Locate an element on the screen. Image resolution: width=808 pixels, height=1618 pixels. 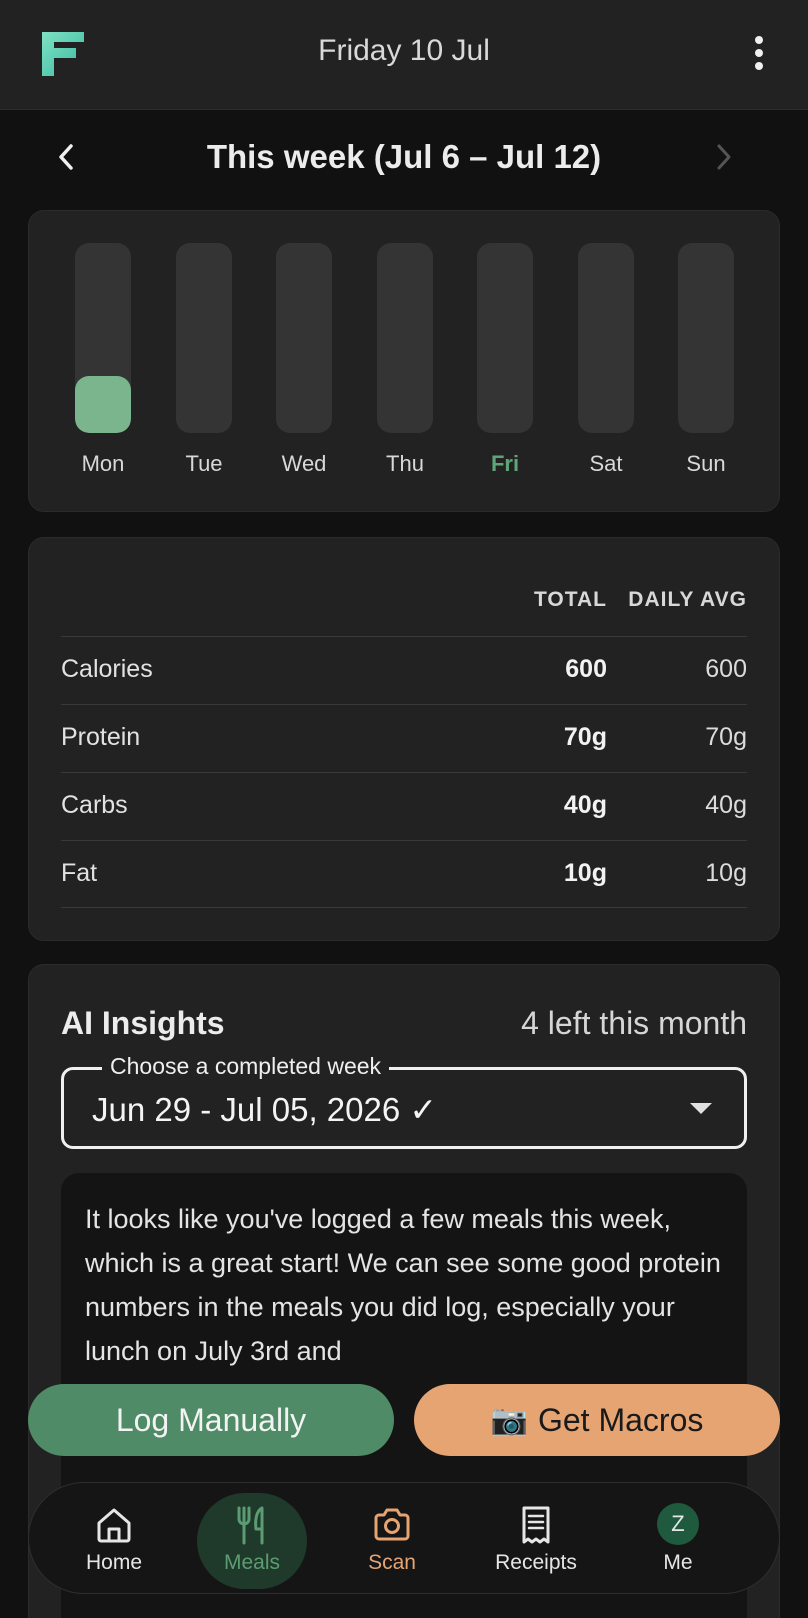
day-label: Thu is located at coordinates (405, 463).